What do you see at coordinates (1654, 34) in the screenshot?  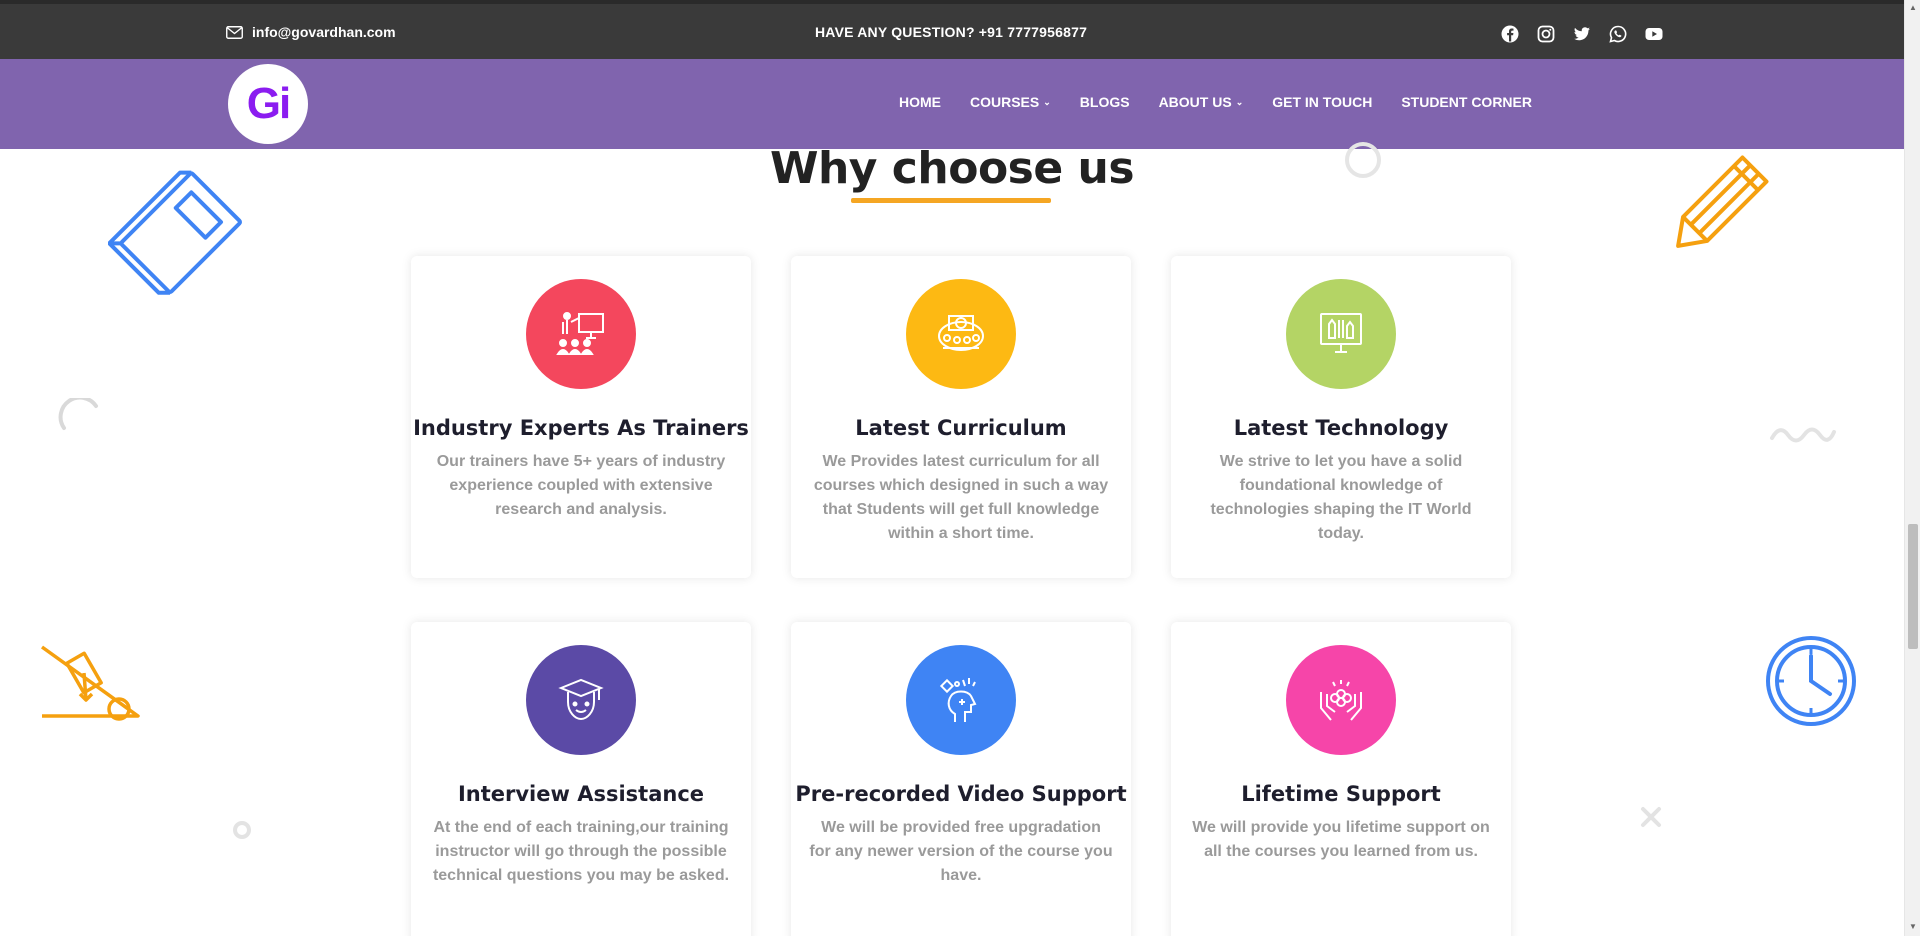 I see `youtube-icon` at bounding box center [1654, 34].